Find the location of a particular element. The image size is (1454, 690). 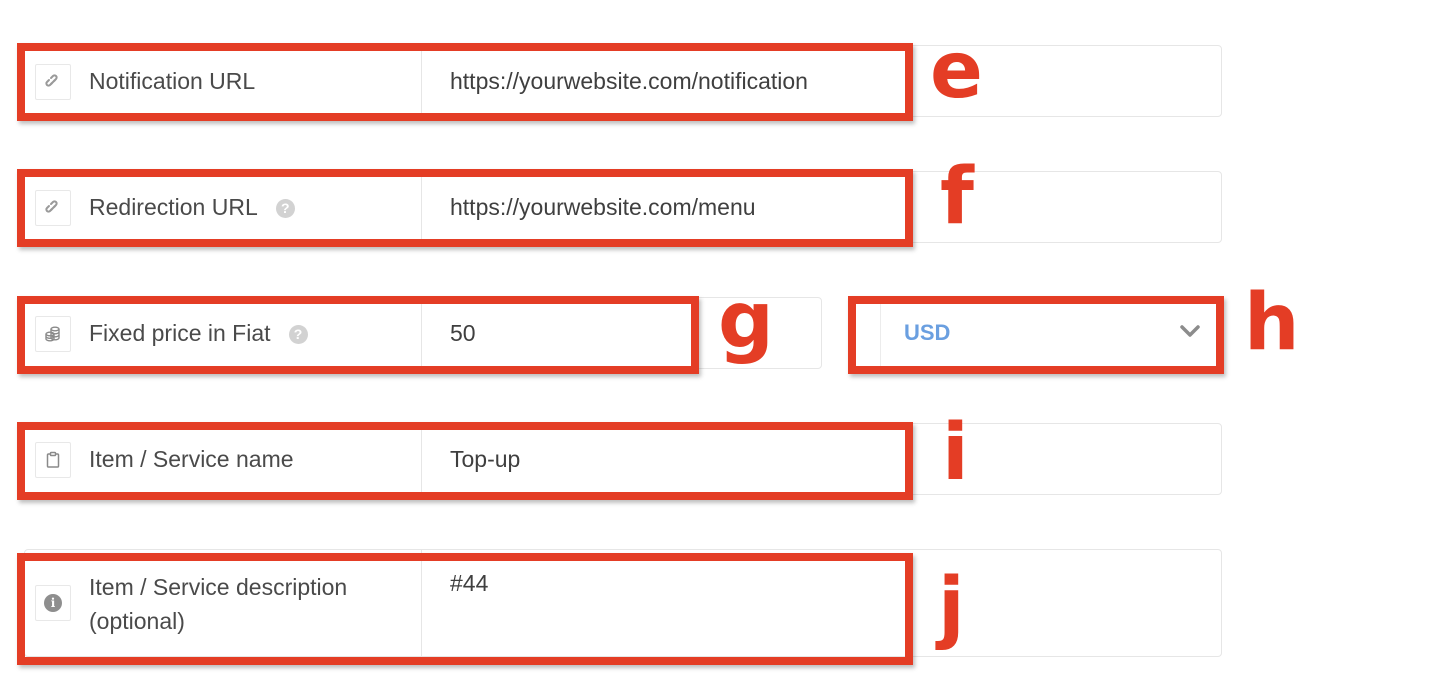

annotation-label-e: e is located at coordinates (956, 71).